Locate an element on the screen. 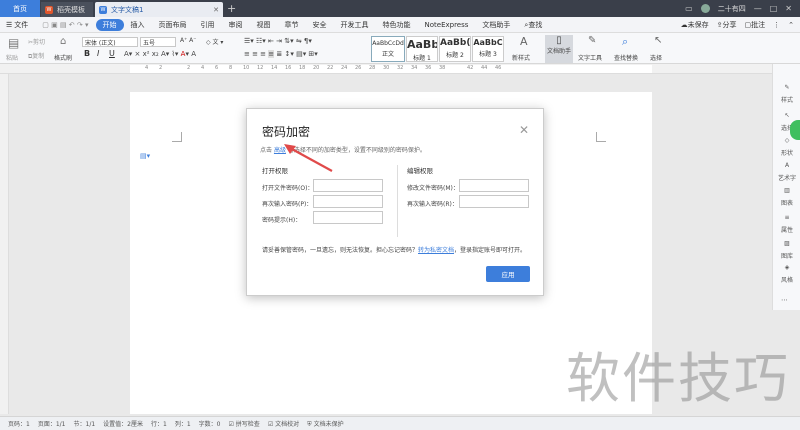  comment-button: ▢批注 is located at coordinates (755, 25).